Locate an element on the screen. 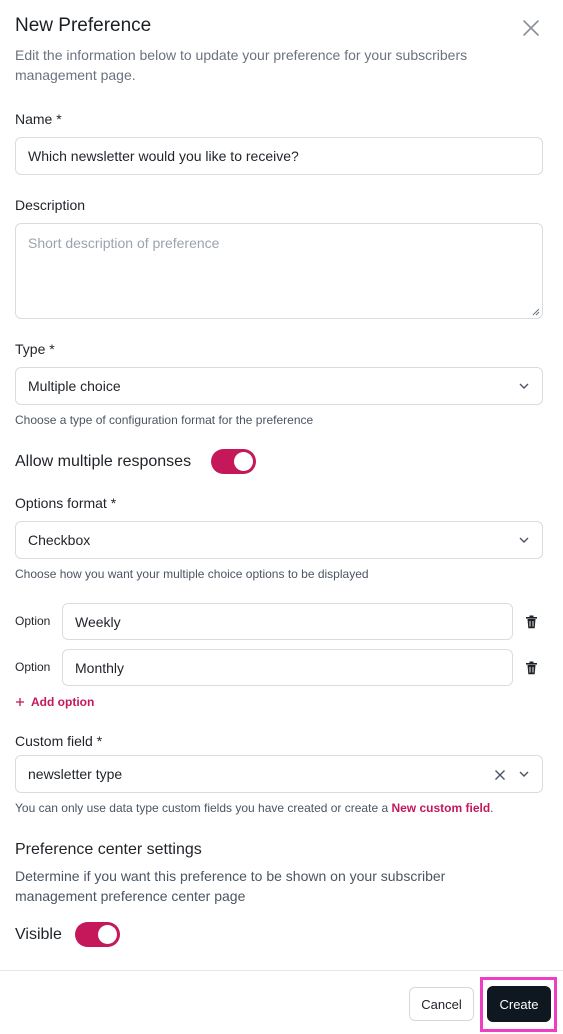 The image size is (563, 1034). footer-divider is located at coordinates (281, 970).